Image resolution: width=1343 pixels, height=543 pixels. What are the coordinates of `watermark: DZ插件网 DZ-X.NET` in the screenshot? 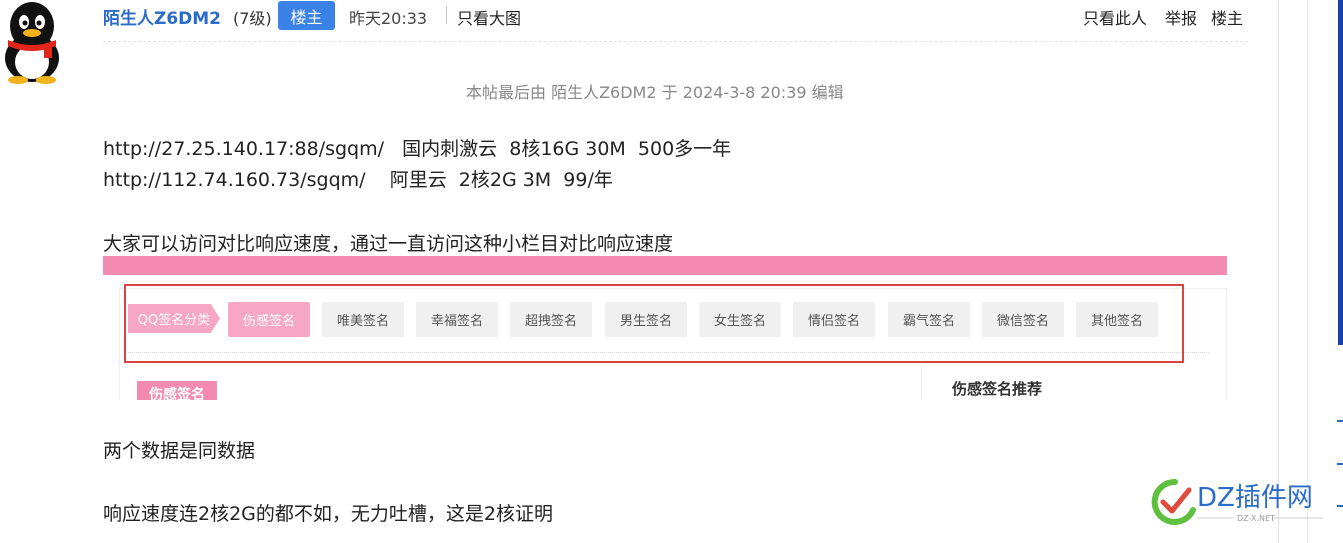 It's located at (1237, 502).